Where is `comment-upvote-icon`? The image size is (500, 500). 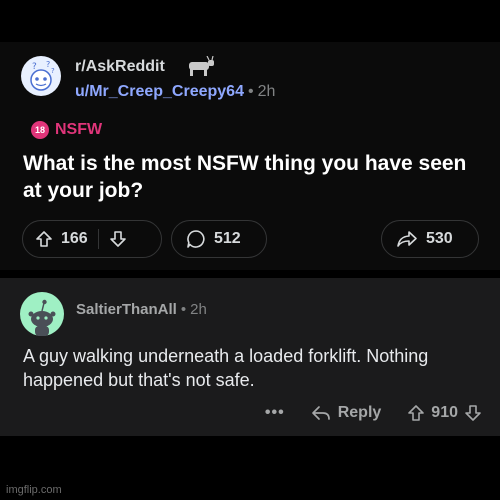
comment-upvote-icon is located at coordinates (416, 413).